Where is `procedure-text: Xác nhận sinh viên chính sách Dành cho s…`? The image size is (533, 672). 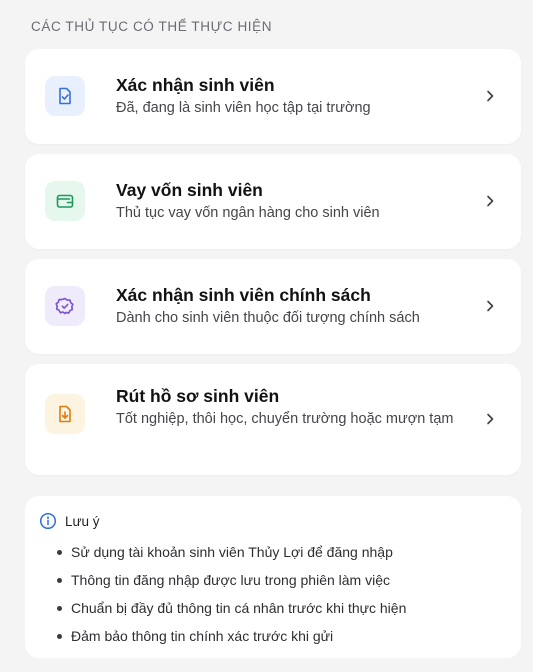
procedure-text: Xác nhận sinh viên chính sách Dành cho s… is located at coordinates (293, 307).